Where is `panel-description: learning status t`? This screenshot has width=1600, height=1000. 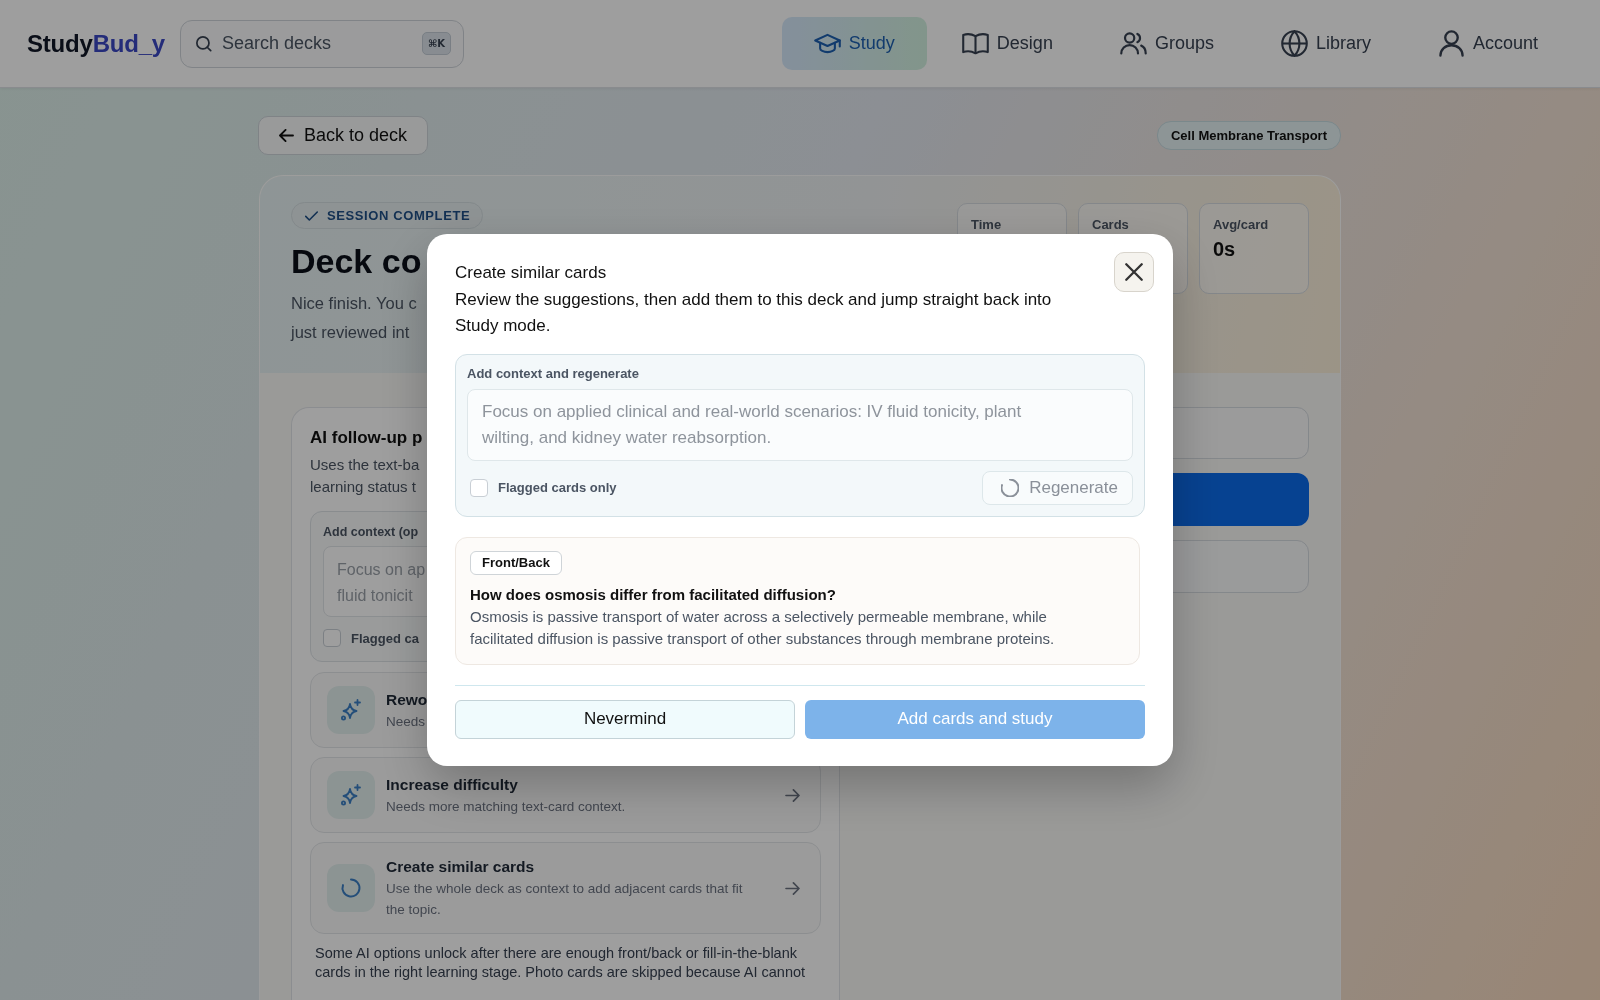
panel-description: learning status t is located at coordinates (363, 487).